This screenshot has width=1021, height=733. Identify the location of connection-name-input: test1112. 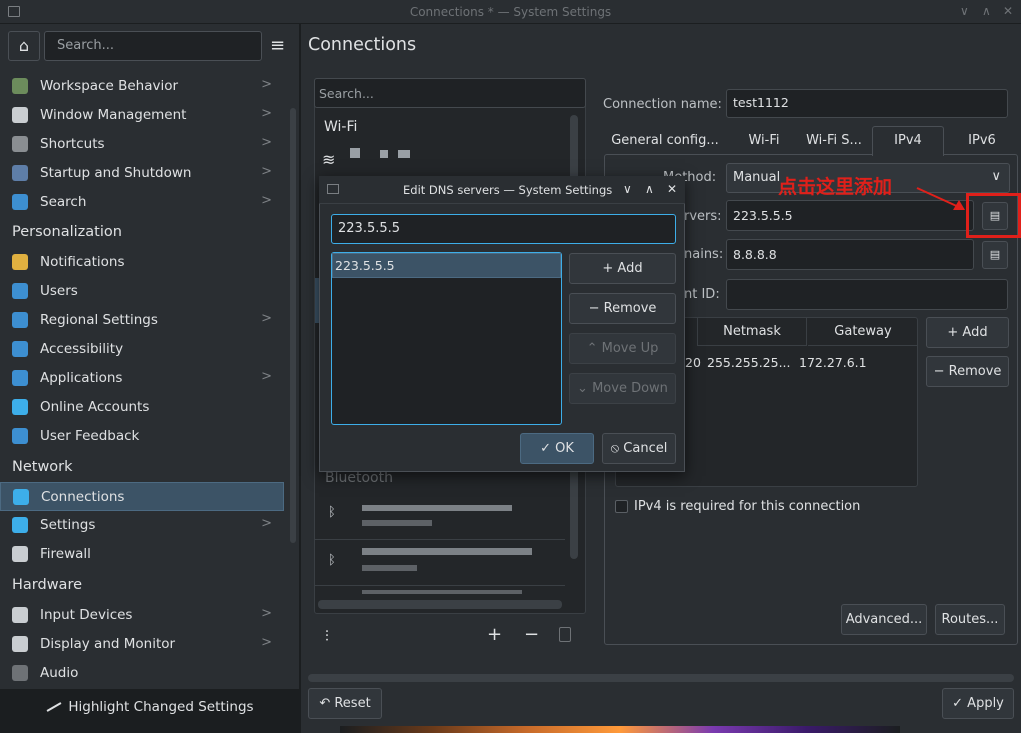
(867, 103).